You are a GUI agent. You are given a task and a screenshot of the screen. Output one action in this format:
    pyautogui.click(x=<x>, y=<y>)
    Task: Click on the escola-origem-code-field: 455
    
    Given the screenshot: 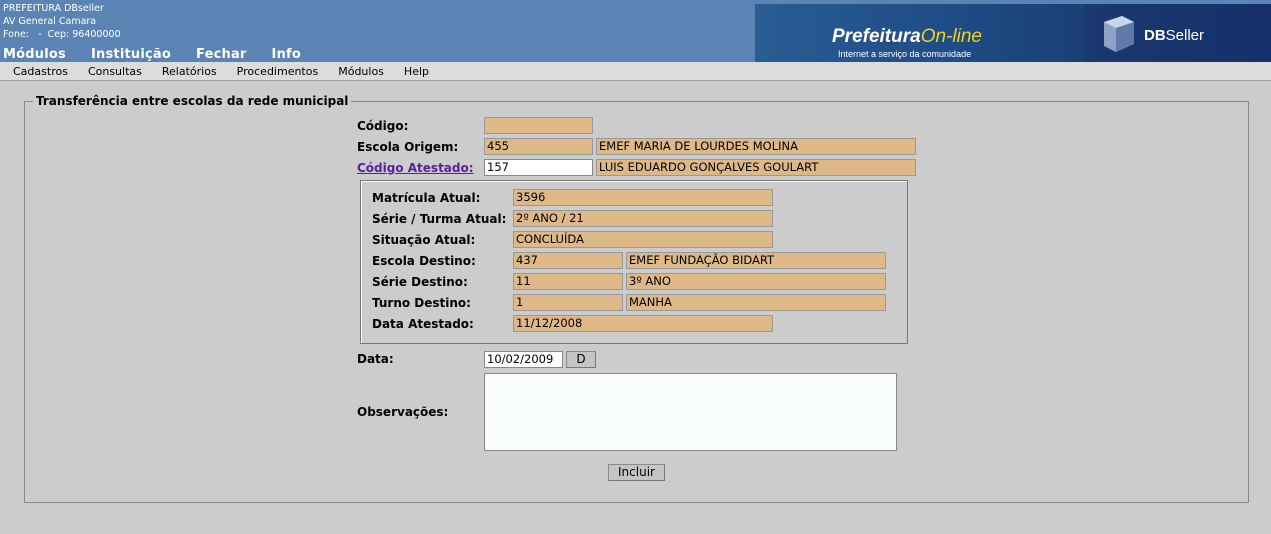 What is the action you would take?
    pyautogui.click(x=538, y=146)
    